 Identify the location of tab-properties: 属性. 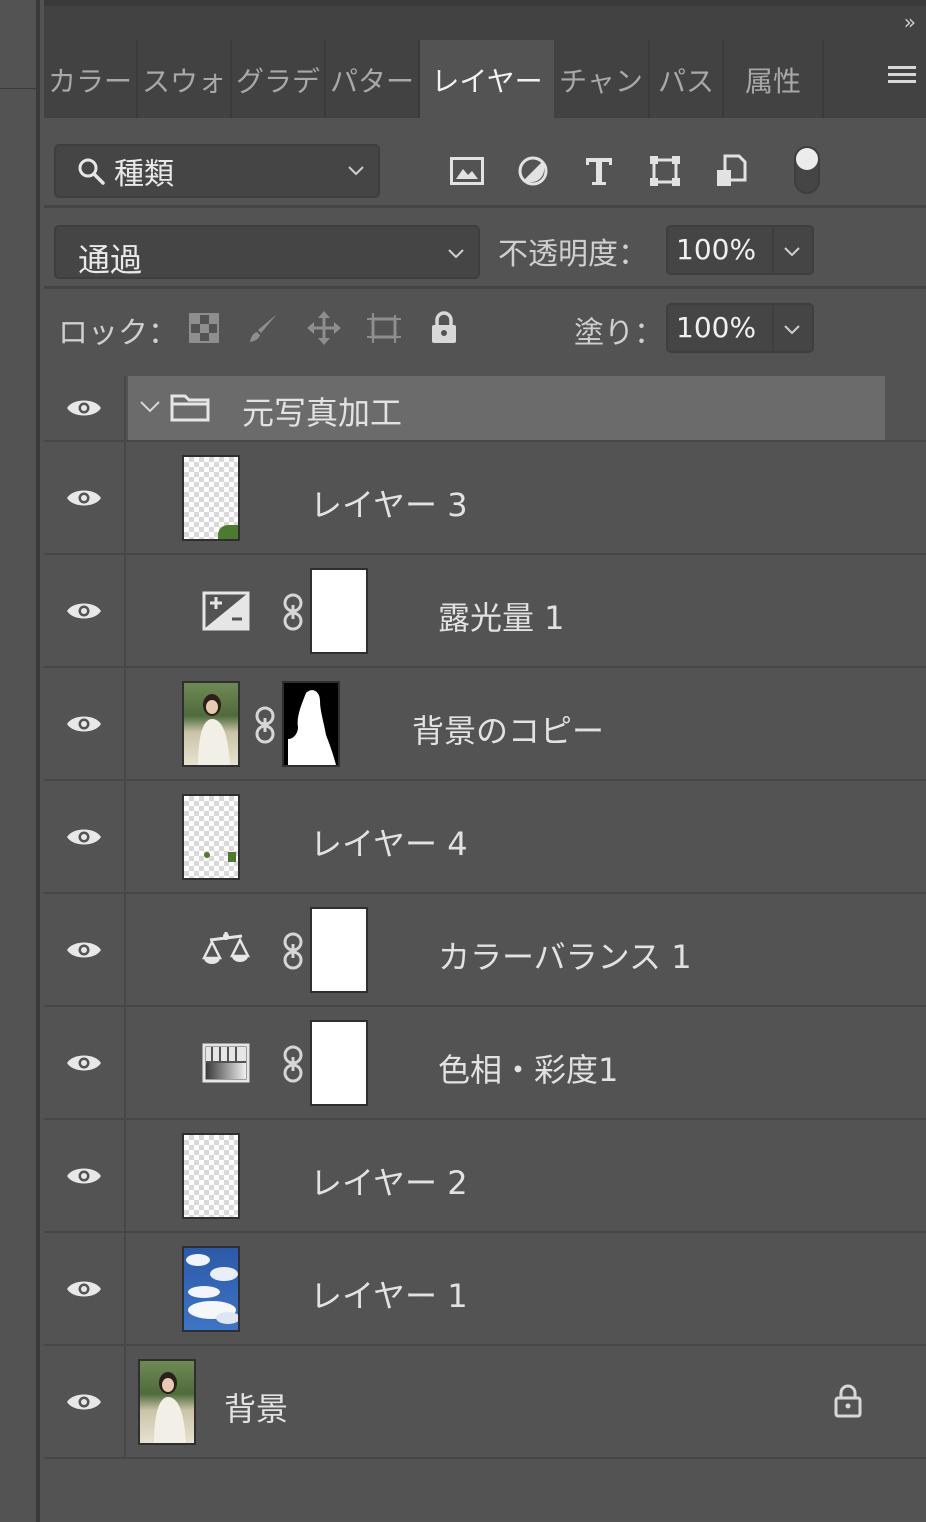
(774, 79).